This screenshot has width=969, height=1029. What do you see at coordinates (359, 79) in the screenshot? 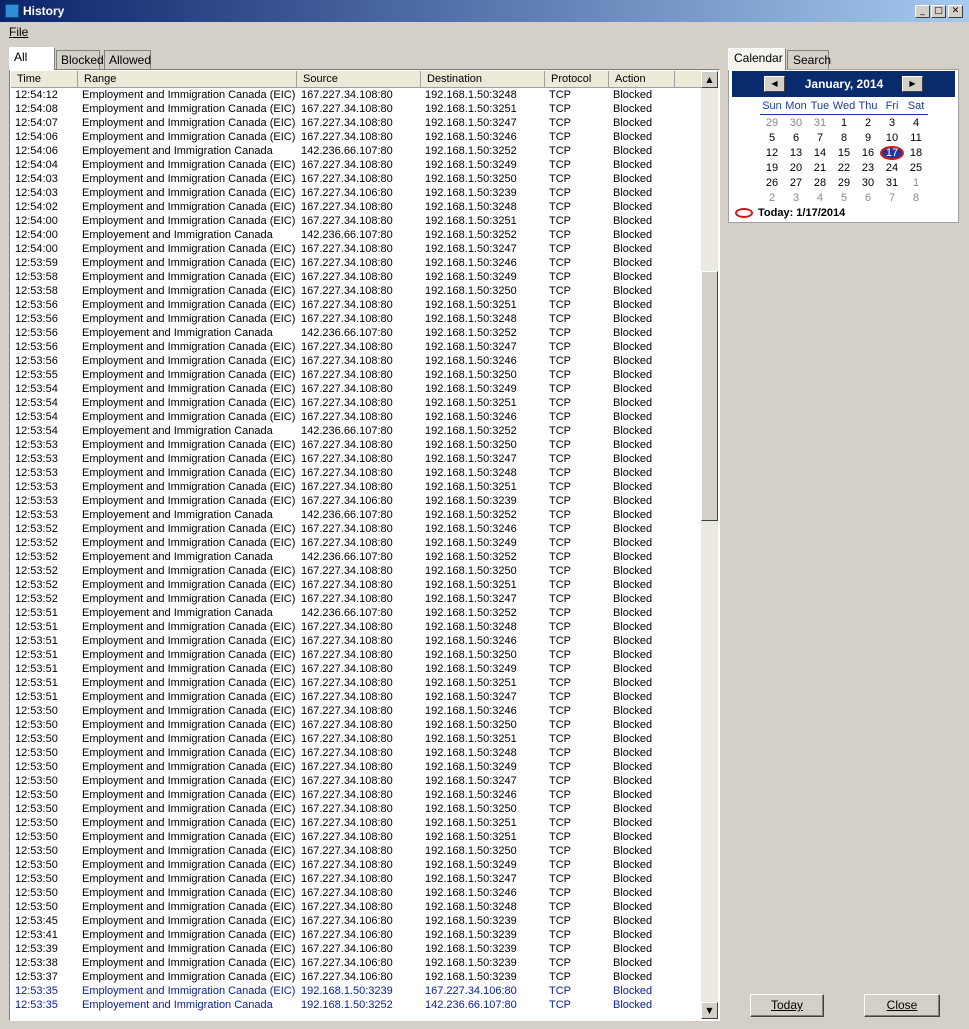
I see `column-header-source: Source` at bounding box center [359, 79].